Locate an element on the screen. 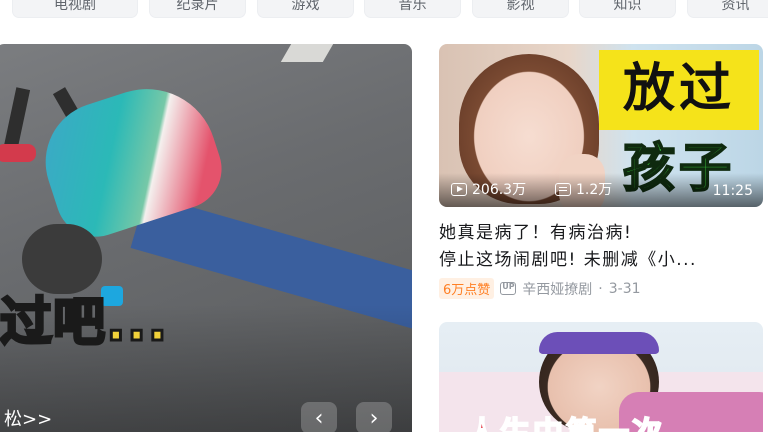 The width and height of the screenshot is (768, 432). danmaku-count-text: 1.2万 is located at coordinates (594, 190).